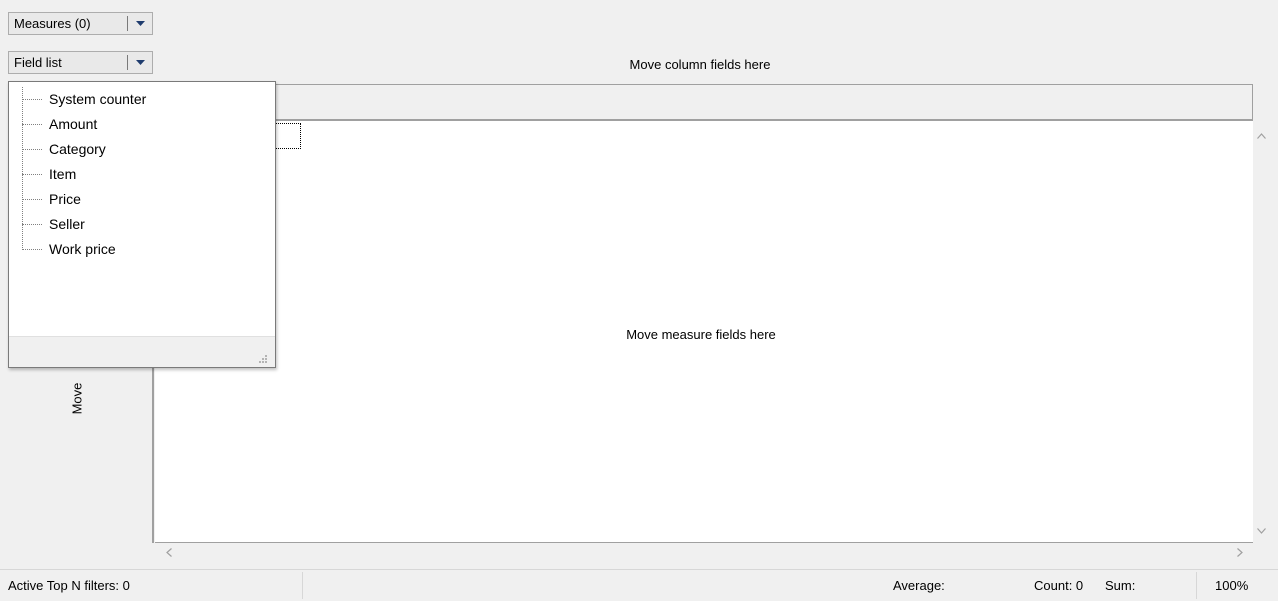  I want to click on field-list-dropdown-button: Field list, so click(80, 62).